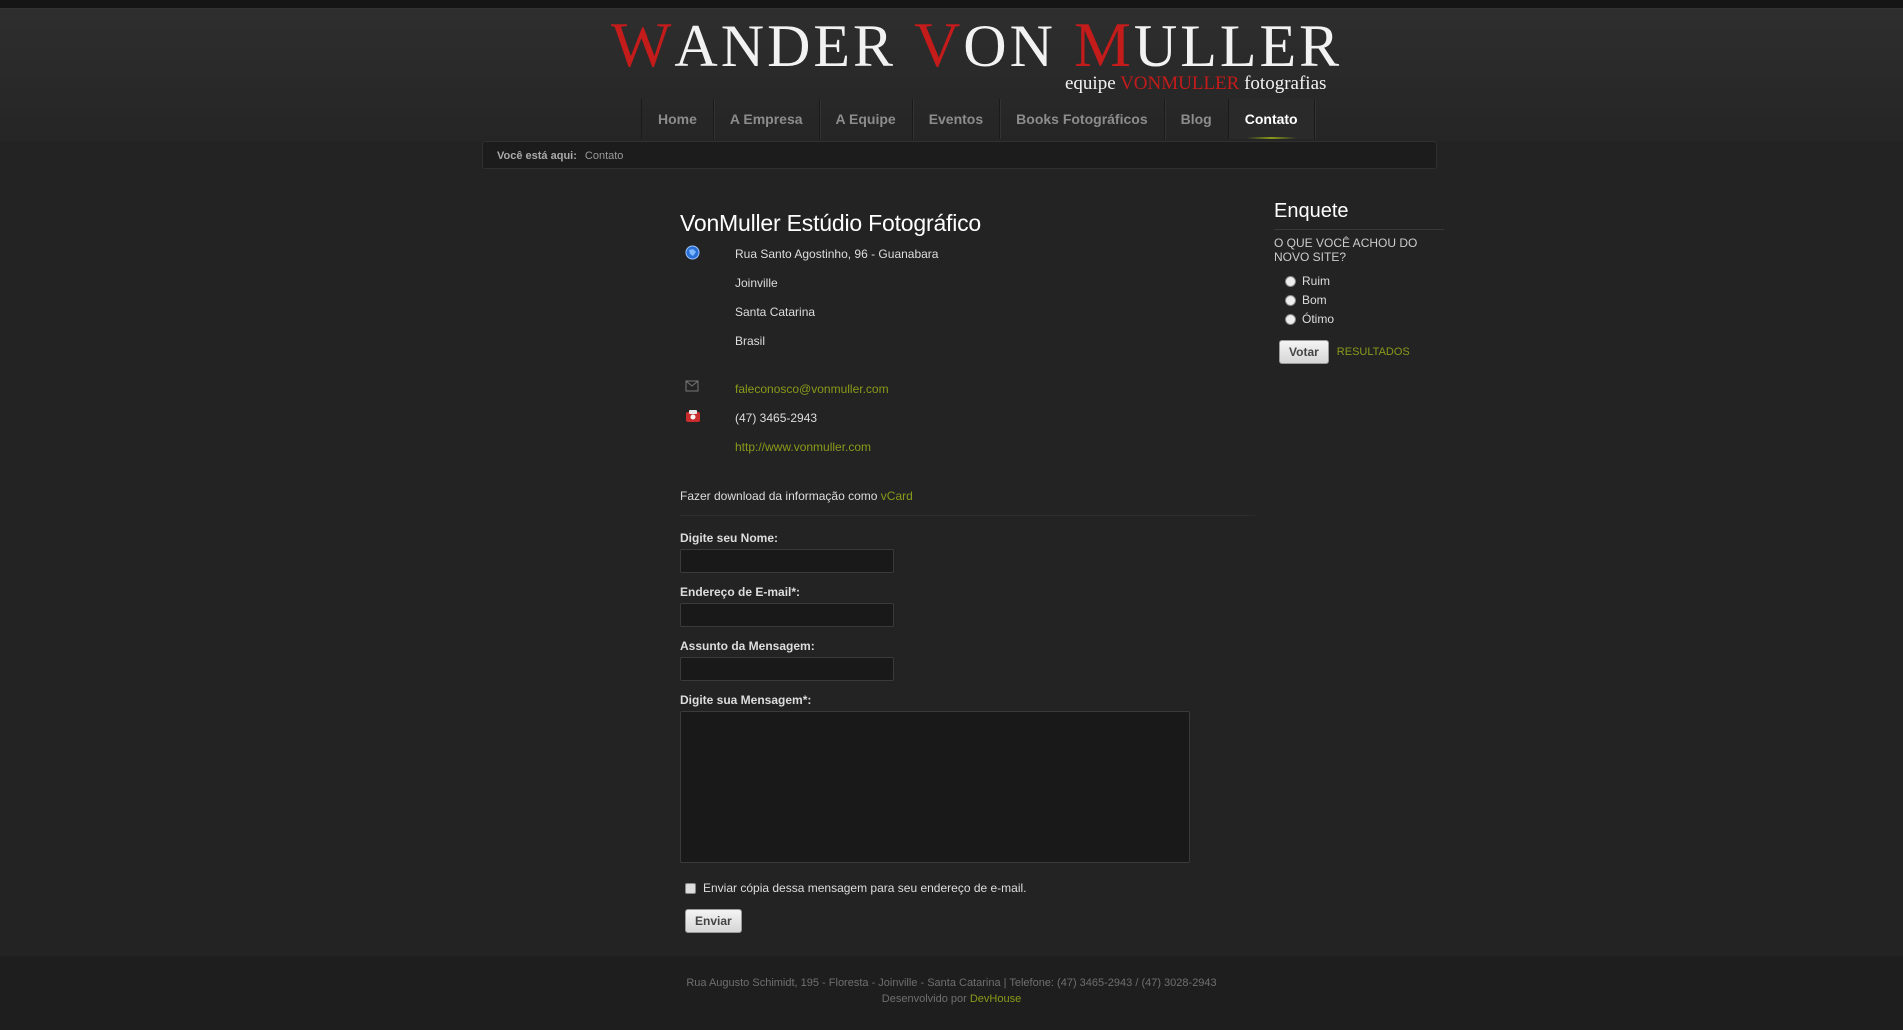 The height and width of the screenshot is (1030, 1903). Describe the element at coordinates (1304, 352) in the screenshot. I see `vote-button: Votar` at that location.